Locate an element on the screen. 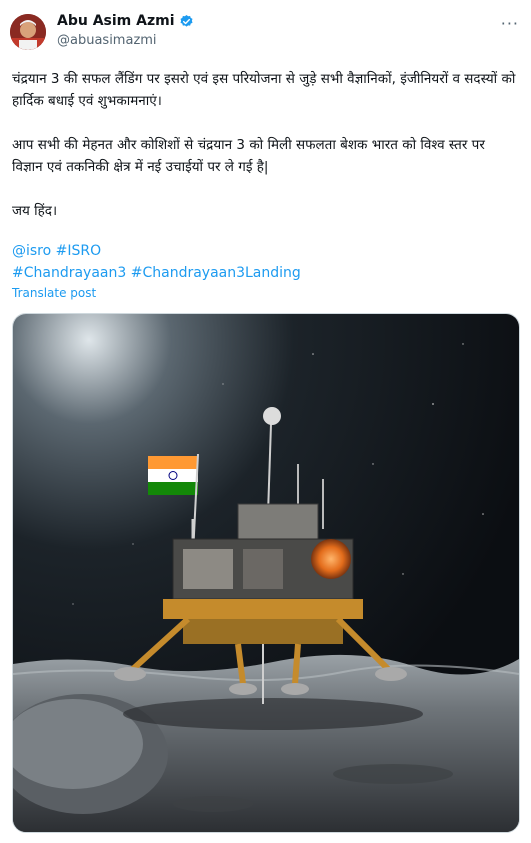  author-display-name: Abu Asim Azmi is located at coordinates (116, 21).